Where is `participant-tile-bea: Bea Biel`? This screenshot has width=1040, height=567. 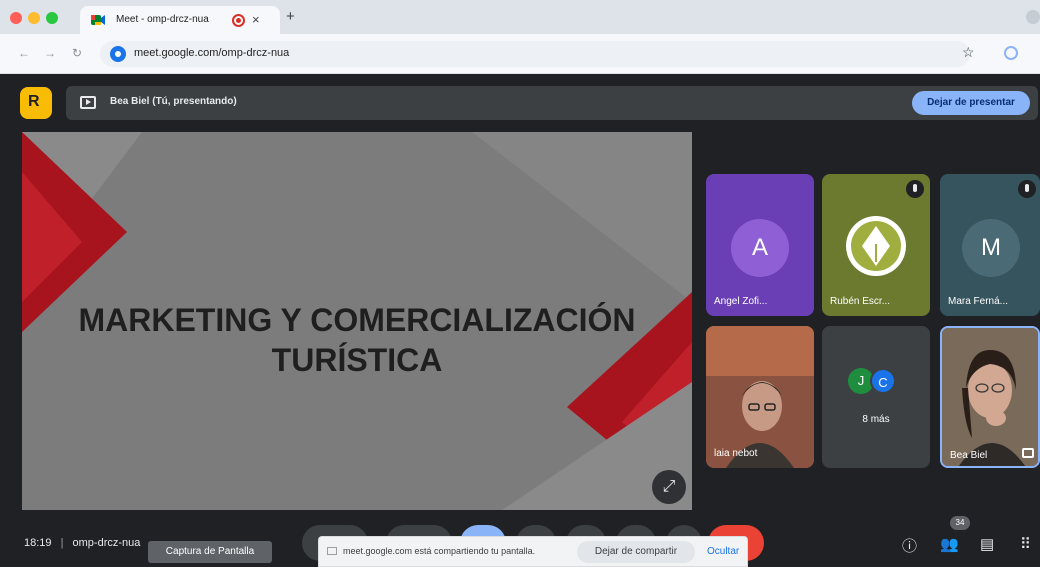
participant-tile-bea: Bea Biel is located at coordinates (990, 397).